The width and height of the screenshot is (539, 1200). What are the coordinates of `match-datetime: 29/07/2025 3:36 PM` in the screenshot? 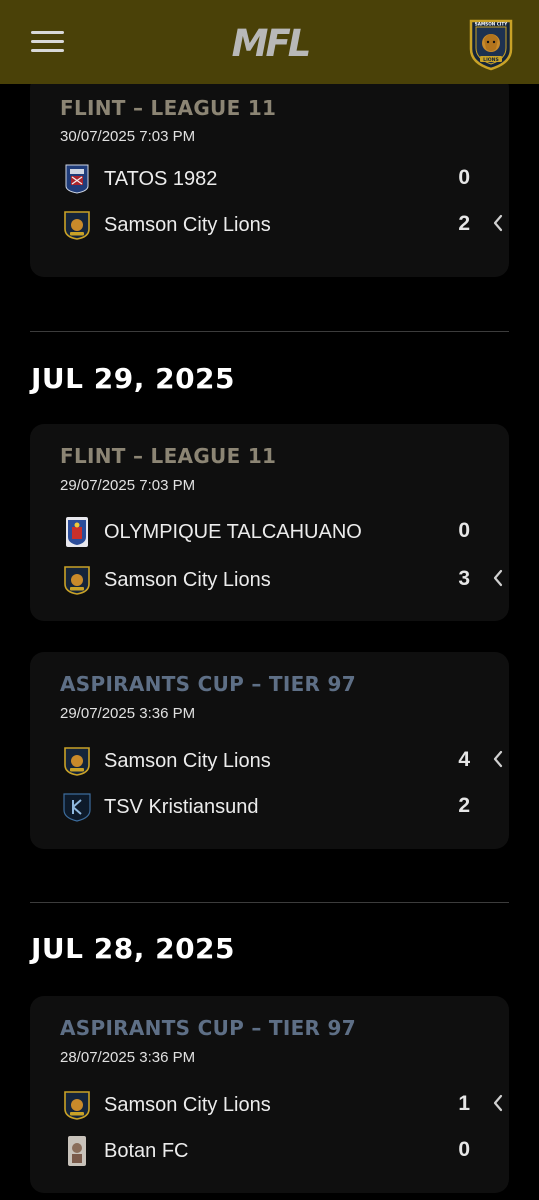 It's located at (128, 713).